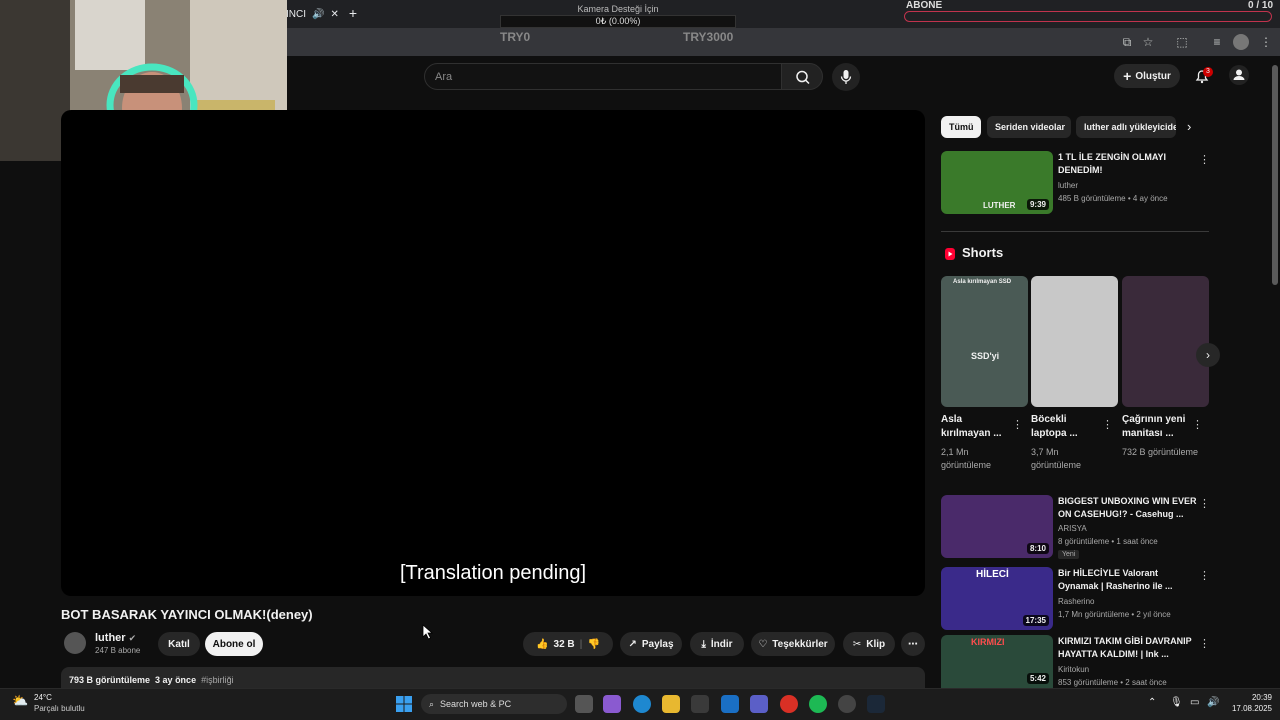 This screenshot has width=1280, height=720. What do you see at coordinates (110, 680) in the screenshot?
I see `view-count: 793 B görüntüleme` at bounding box center [110, 680].